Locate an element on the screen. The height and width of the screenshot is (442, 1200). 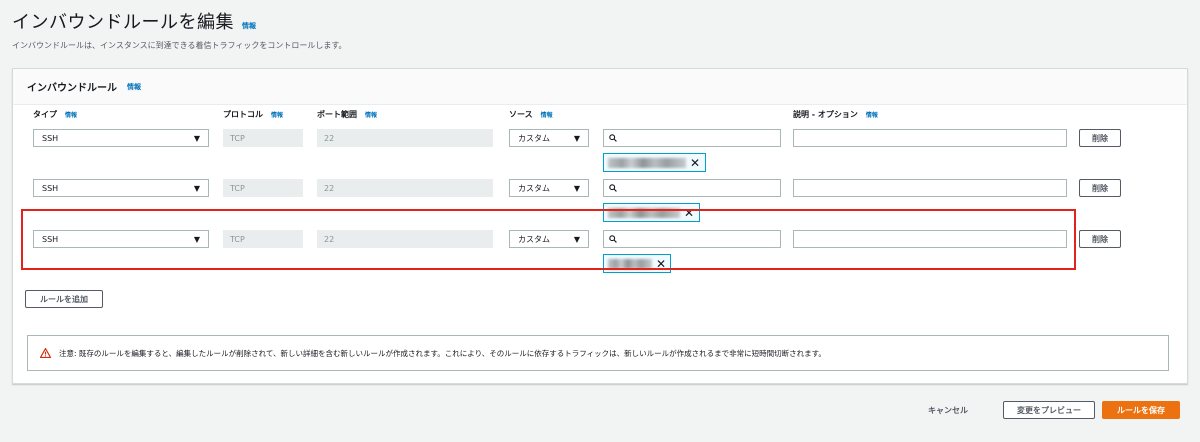
panel-title: インバウンドルール is located at coordinates (72, 88).